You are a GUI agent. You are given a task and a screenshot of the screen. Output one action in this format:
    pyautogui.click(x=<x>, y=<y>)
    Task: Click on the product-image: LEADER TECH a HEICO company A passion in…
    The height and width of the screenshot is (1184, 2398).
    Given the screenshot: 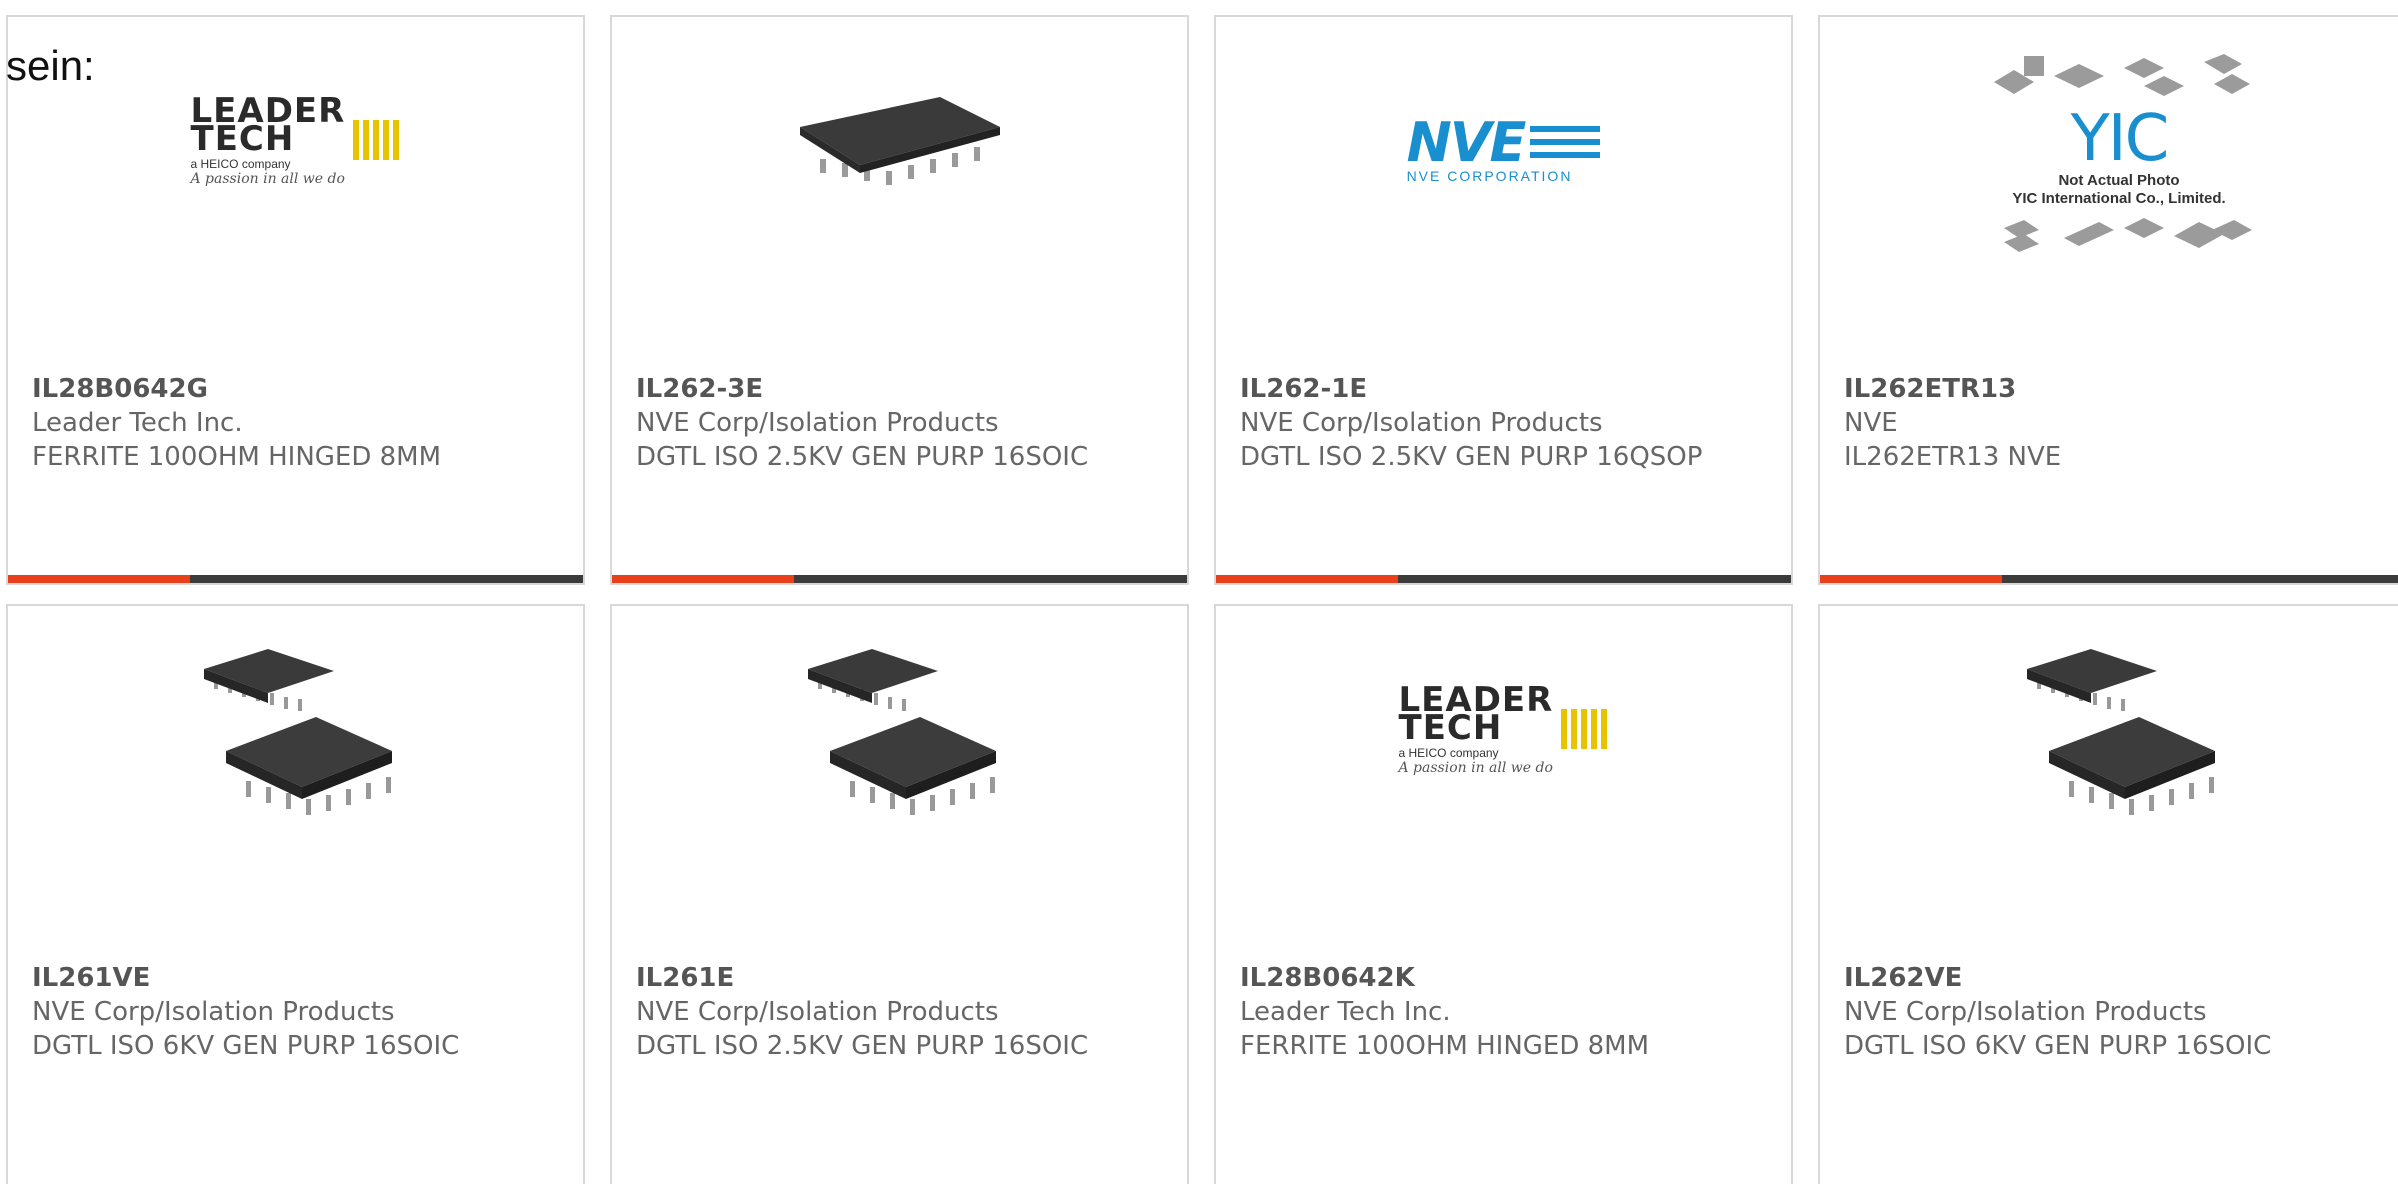 What is the action you would take?
    pyautogui.click(x=1503, y=781)
    